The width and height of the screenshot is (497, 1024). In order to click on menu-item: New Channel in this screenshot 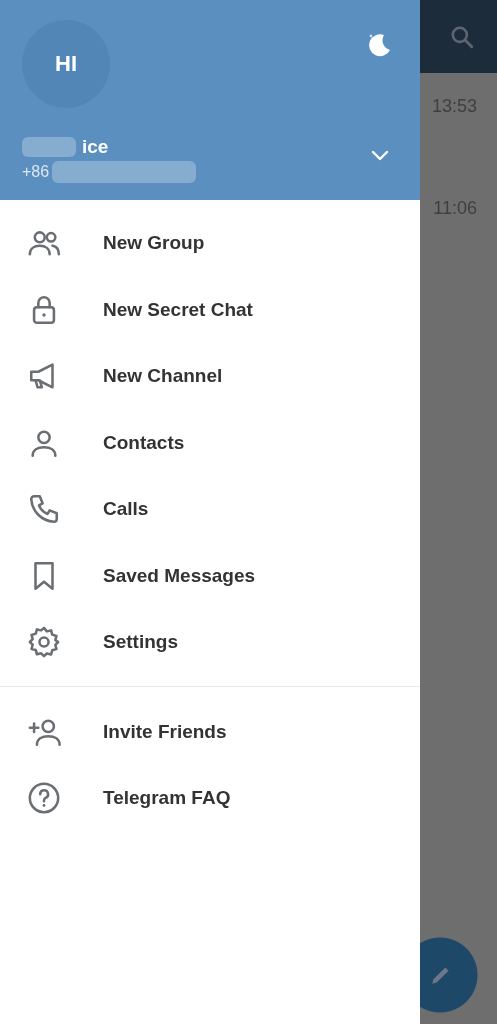, I will do `click(210, 376)`.